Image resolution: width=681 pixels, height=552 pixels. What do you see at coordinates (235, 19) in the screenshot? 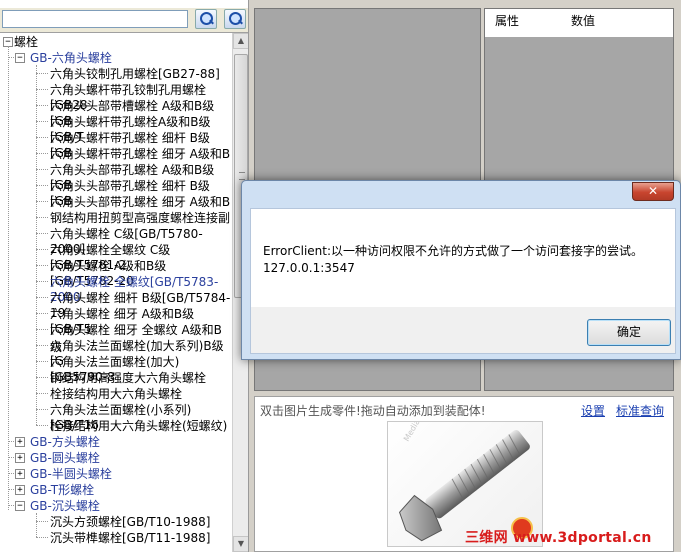
I see `search-next-button` at bounding box center [235, 19].